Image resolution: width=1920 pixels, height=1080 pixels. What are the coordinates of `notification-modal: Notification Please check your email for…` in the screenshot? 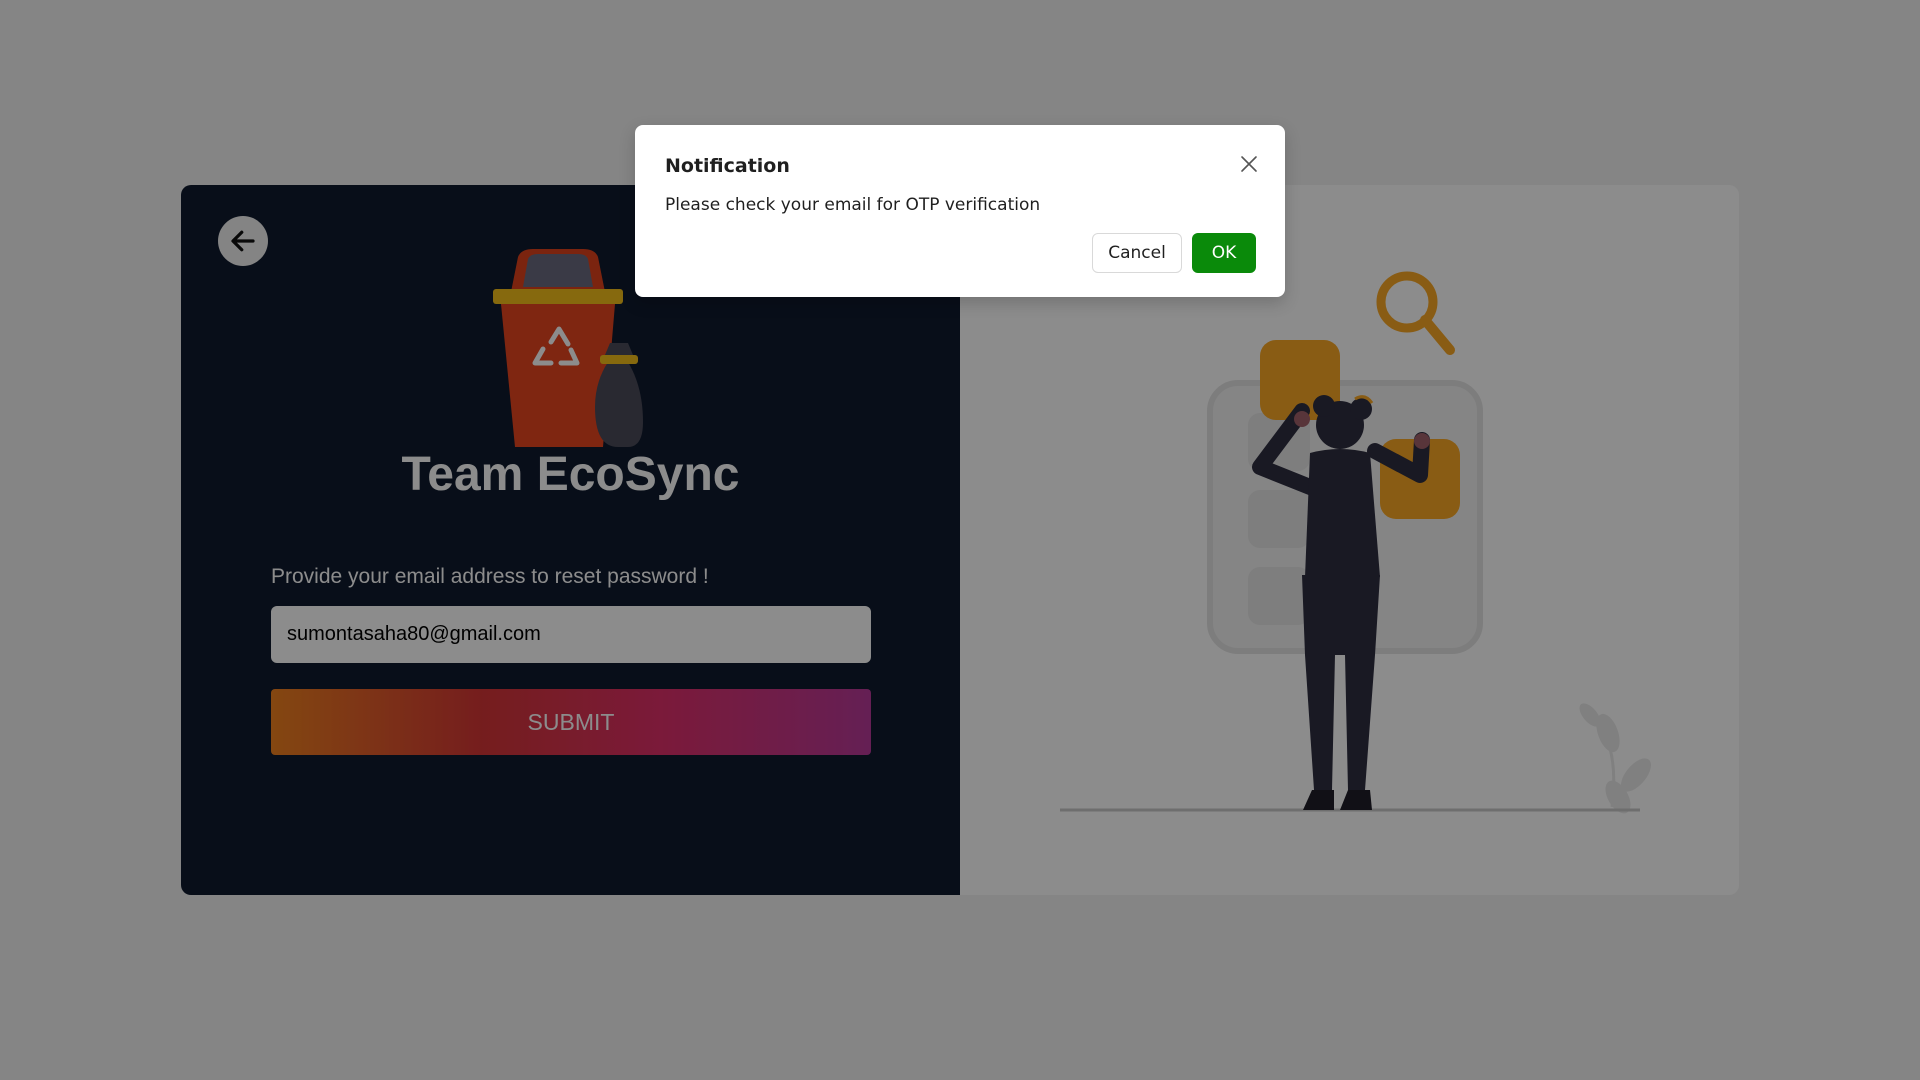 It's located at (960, 211).